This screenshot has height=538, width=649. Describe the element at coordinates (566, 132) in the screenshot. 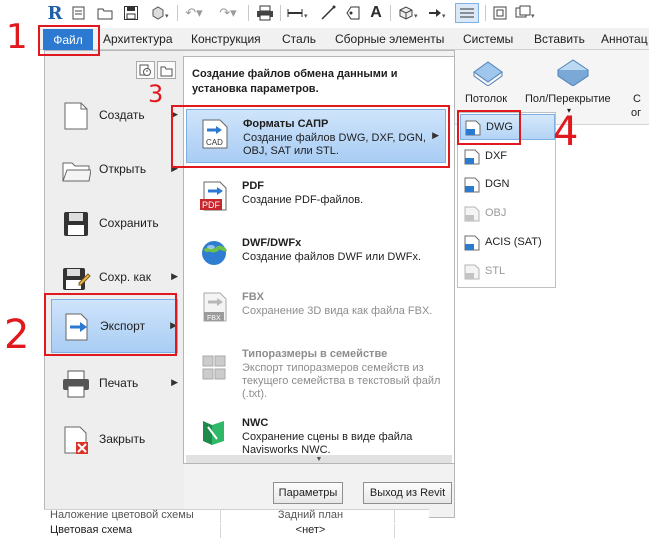

I see `annotation-number-4: 4` at that location.